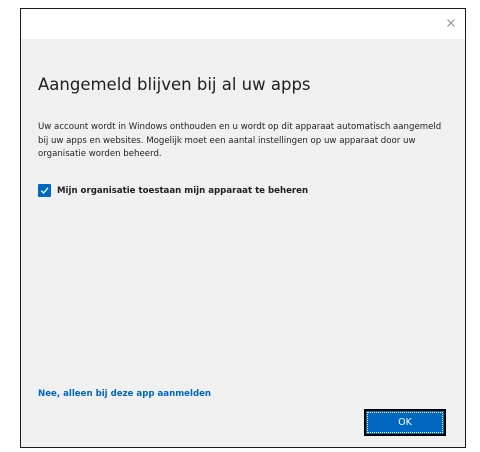 The width and height of the screenshot is (480, 452). I want to click on checkmark-icon, so click(44, 190).